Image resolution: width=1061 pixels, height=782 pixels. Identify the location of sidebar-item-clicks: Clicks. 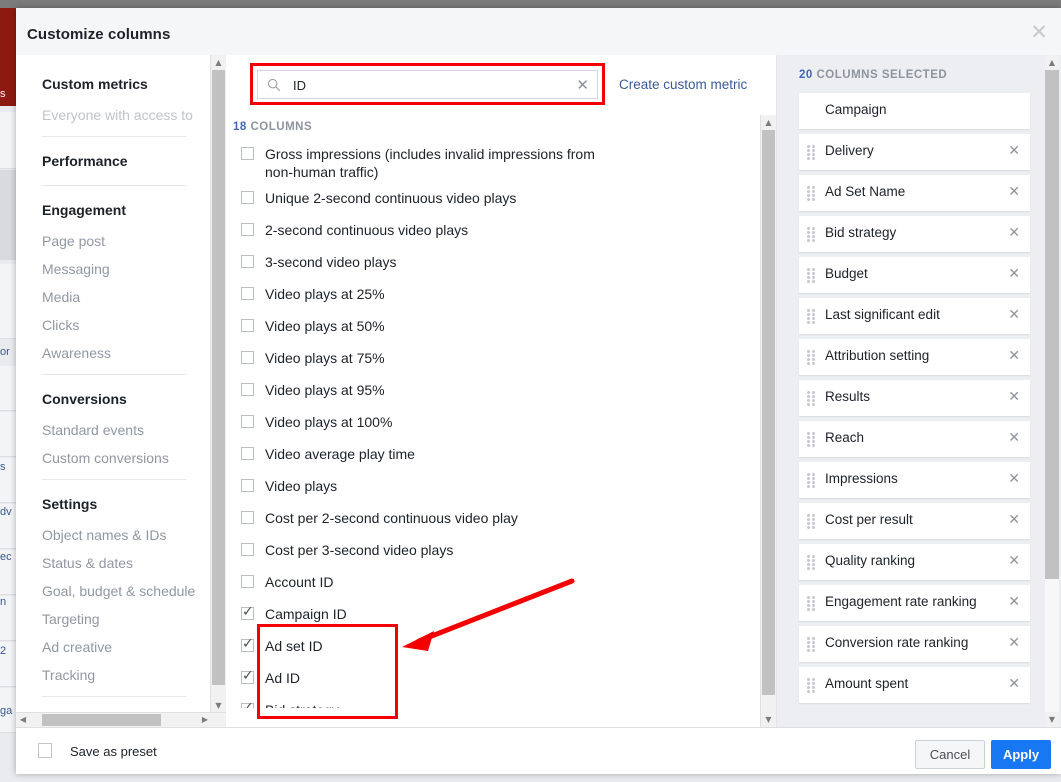
(114, 325).